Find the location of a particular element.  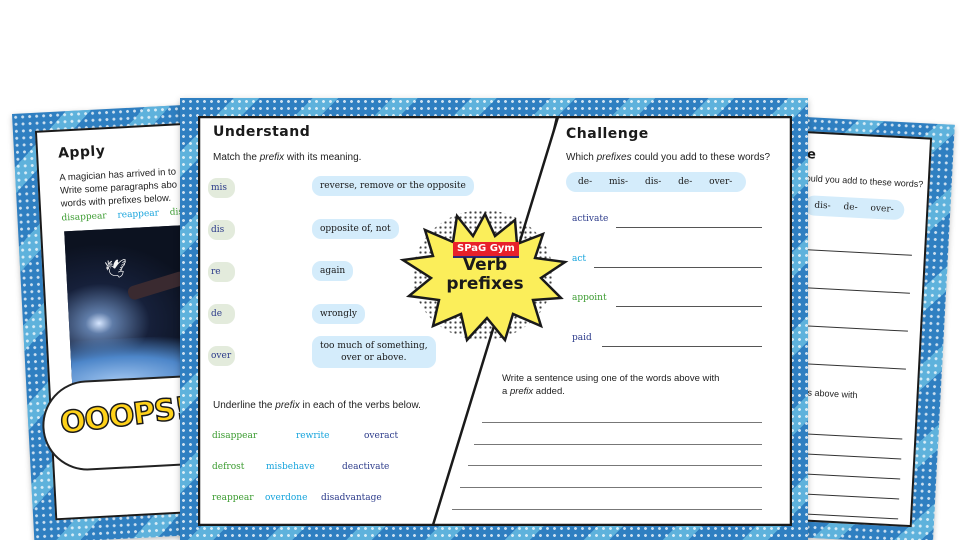

apply-heading: Apply is located at coordinates (81, 152).